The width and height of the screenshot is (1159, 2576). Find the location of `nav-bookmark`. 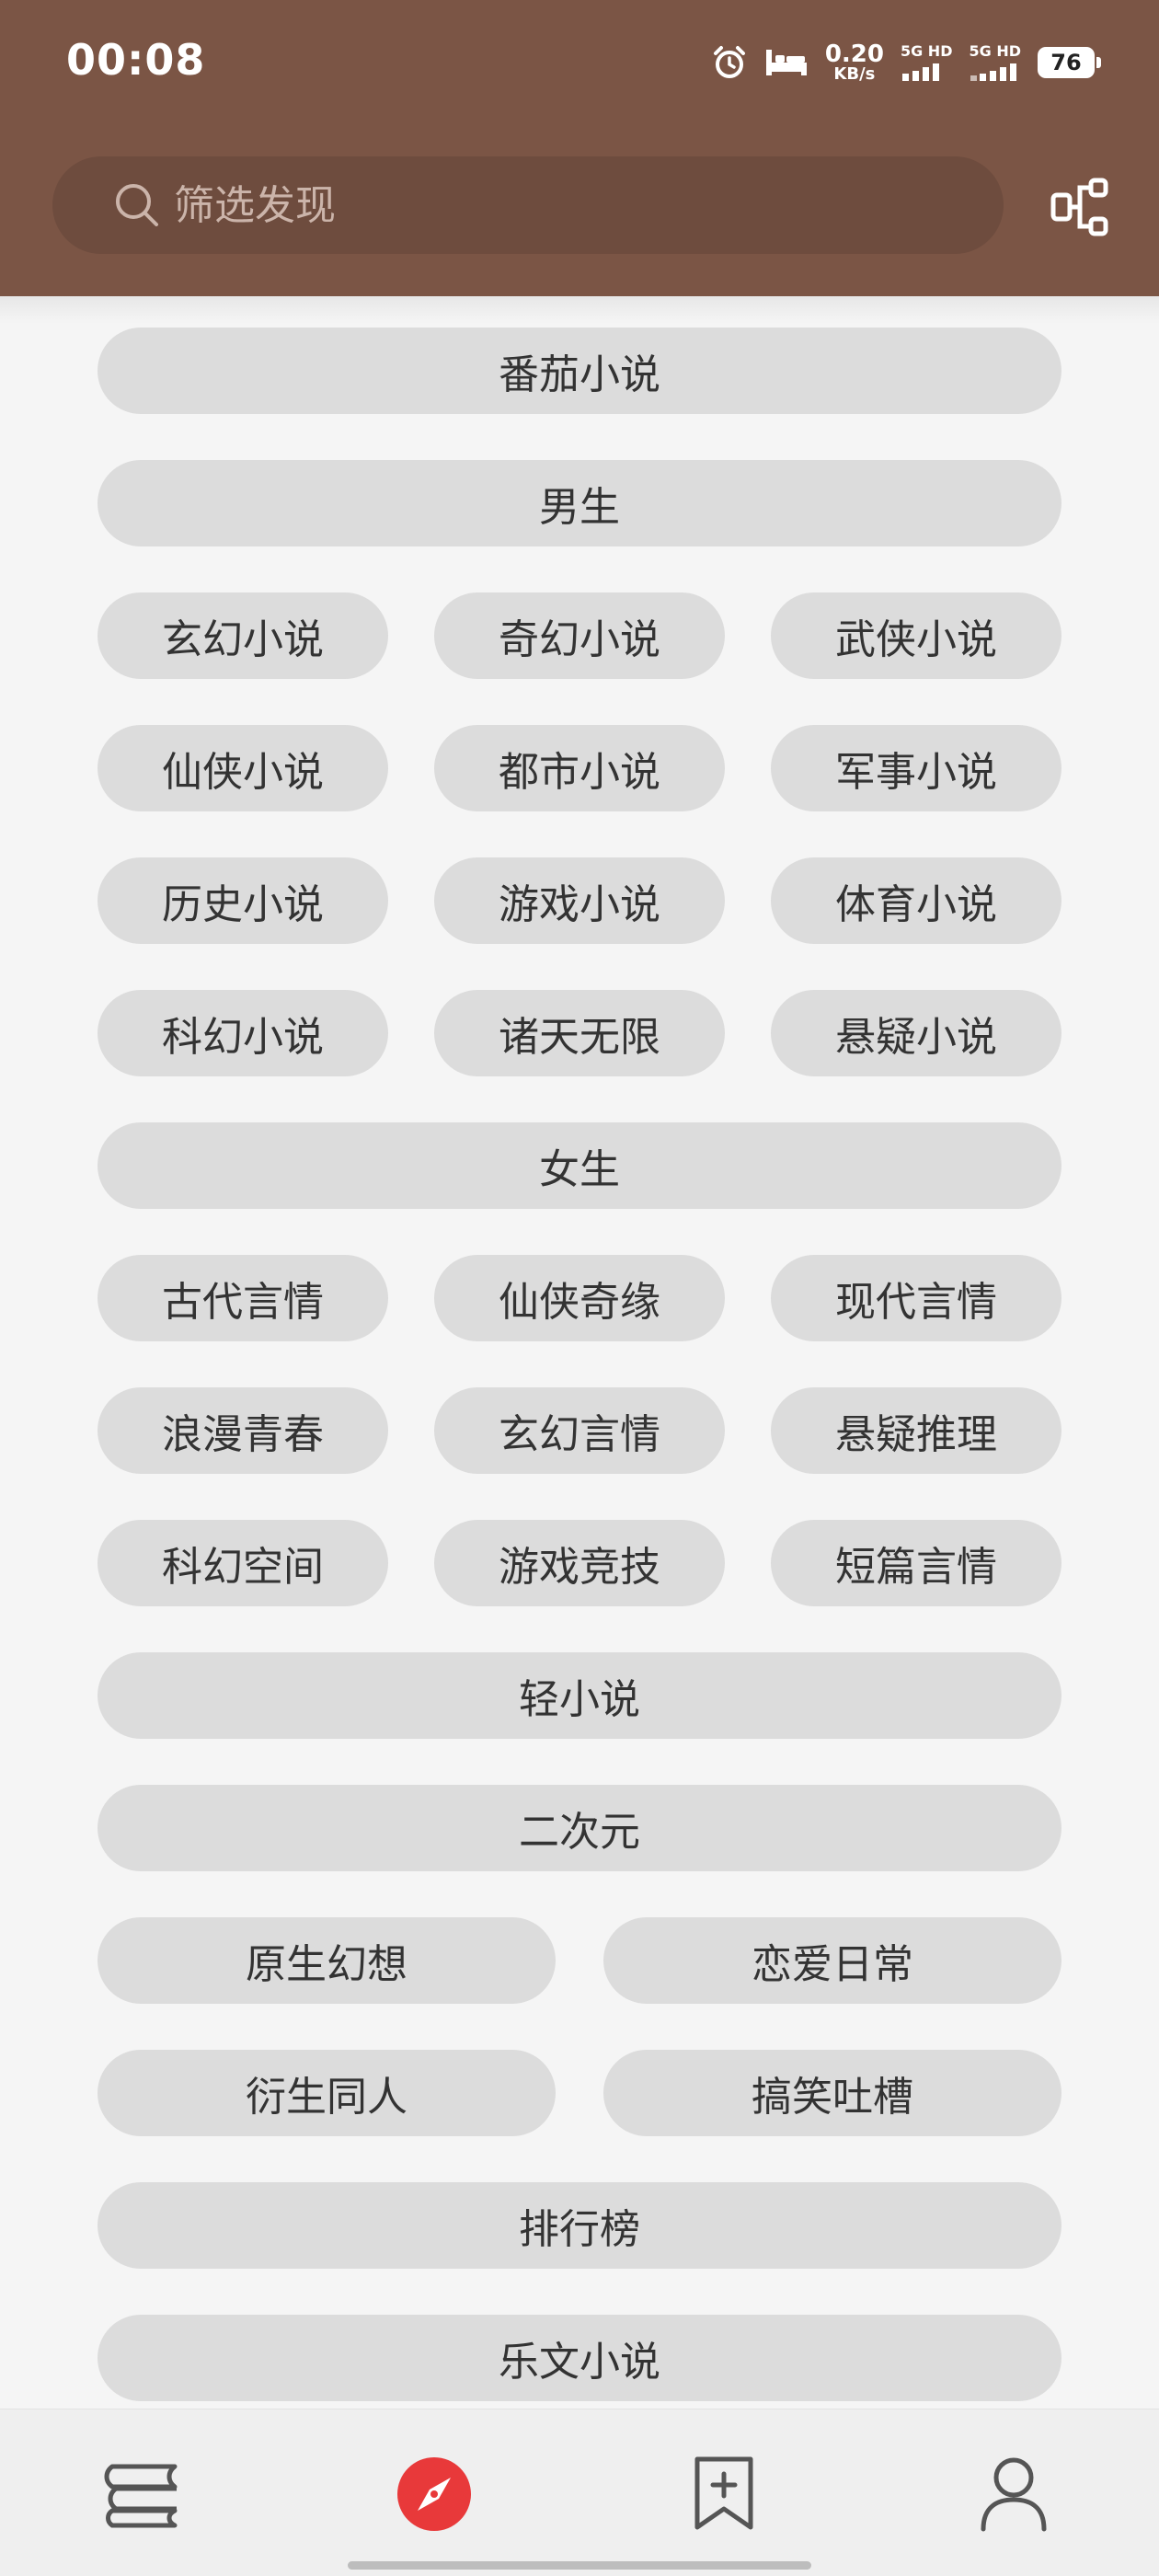

nav-bookmark is located at coordinates (724, 2494).